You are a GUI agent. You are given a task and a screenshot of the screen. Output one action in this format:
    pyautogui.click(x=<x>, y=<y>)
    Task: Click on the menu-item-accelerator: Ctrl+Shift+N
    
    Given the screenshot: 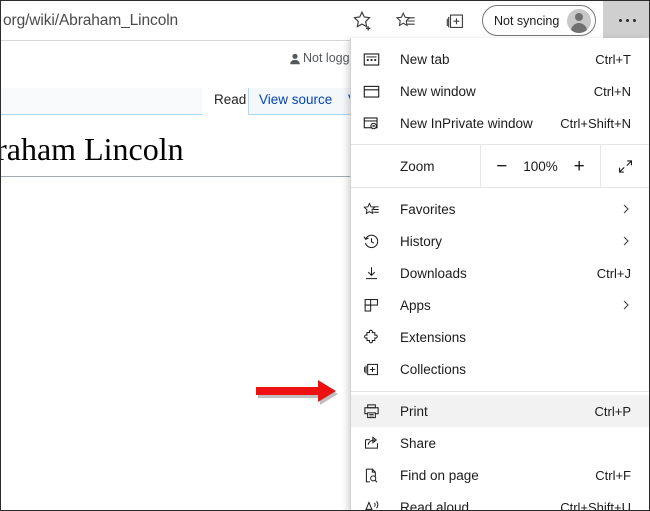 What is the action you would take?
    pyautogui.click(x=595, y=123)
    